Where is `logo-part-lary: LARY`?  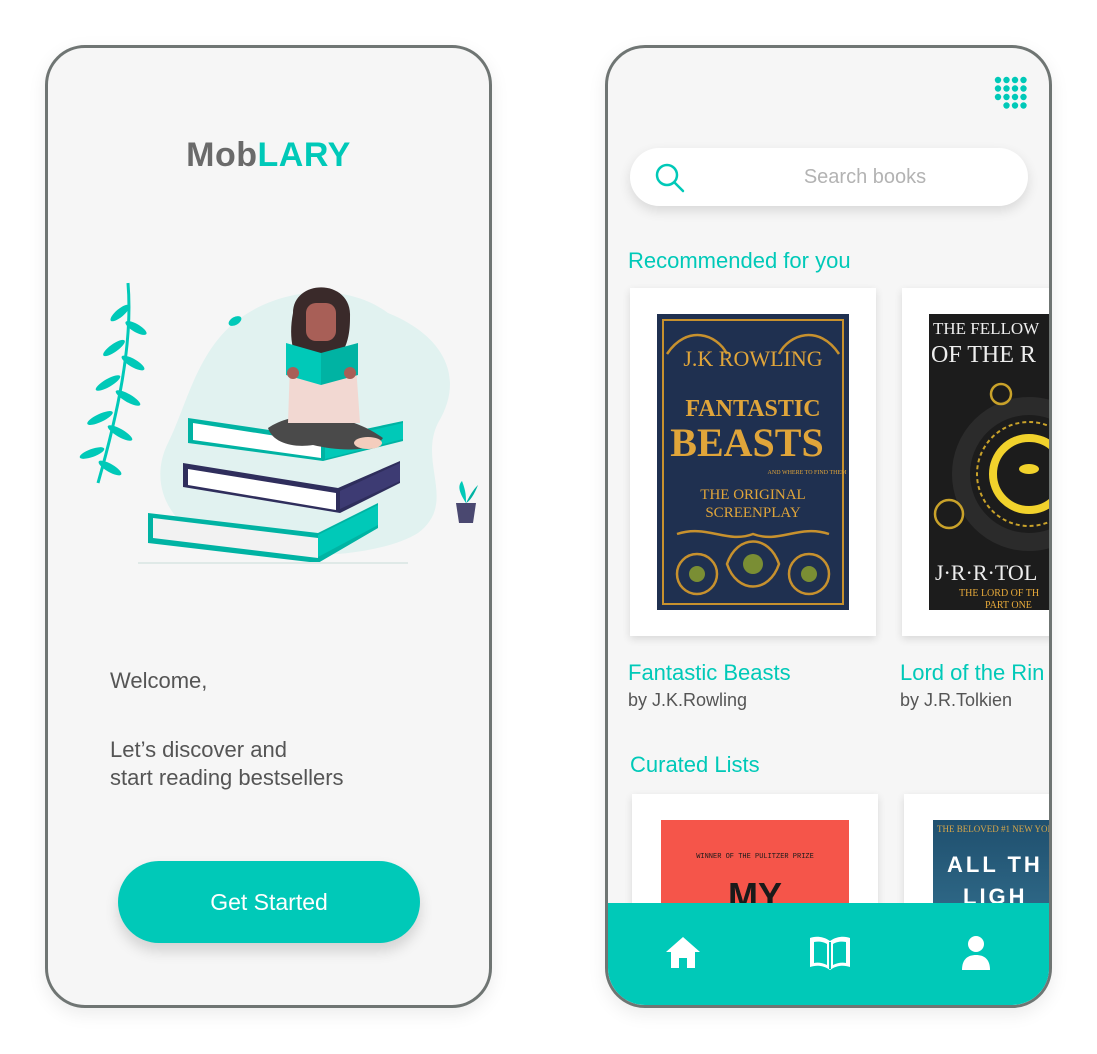
logo-part-lary: LARY is located at coordinates (304, 155).